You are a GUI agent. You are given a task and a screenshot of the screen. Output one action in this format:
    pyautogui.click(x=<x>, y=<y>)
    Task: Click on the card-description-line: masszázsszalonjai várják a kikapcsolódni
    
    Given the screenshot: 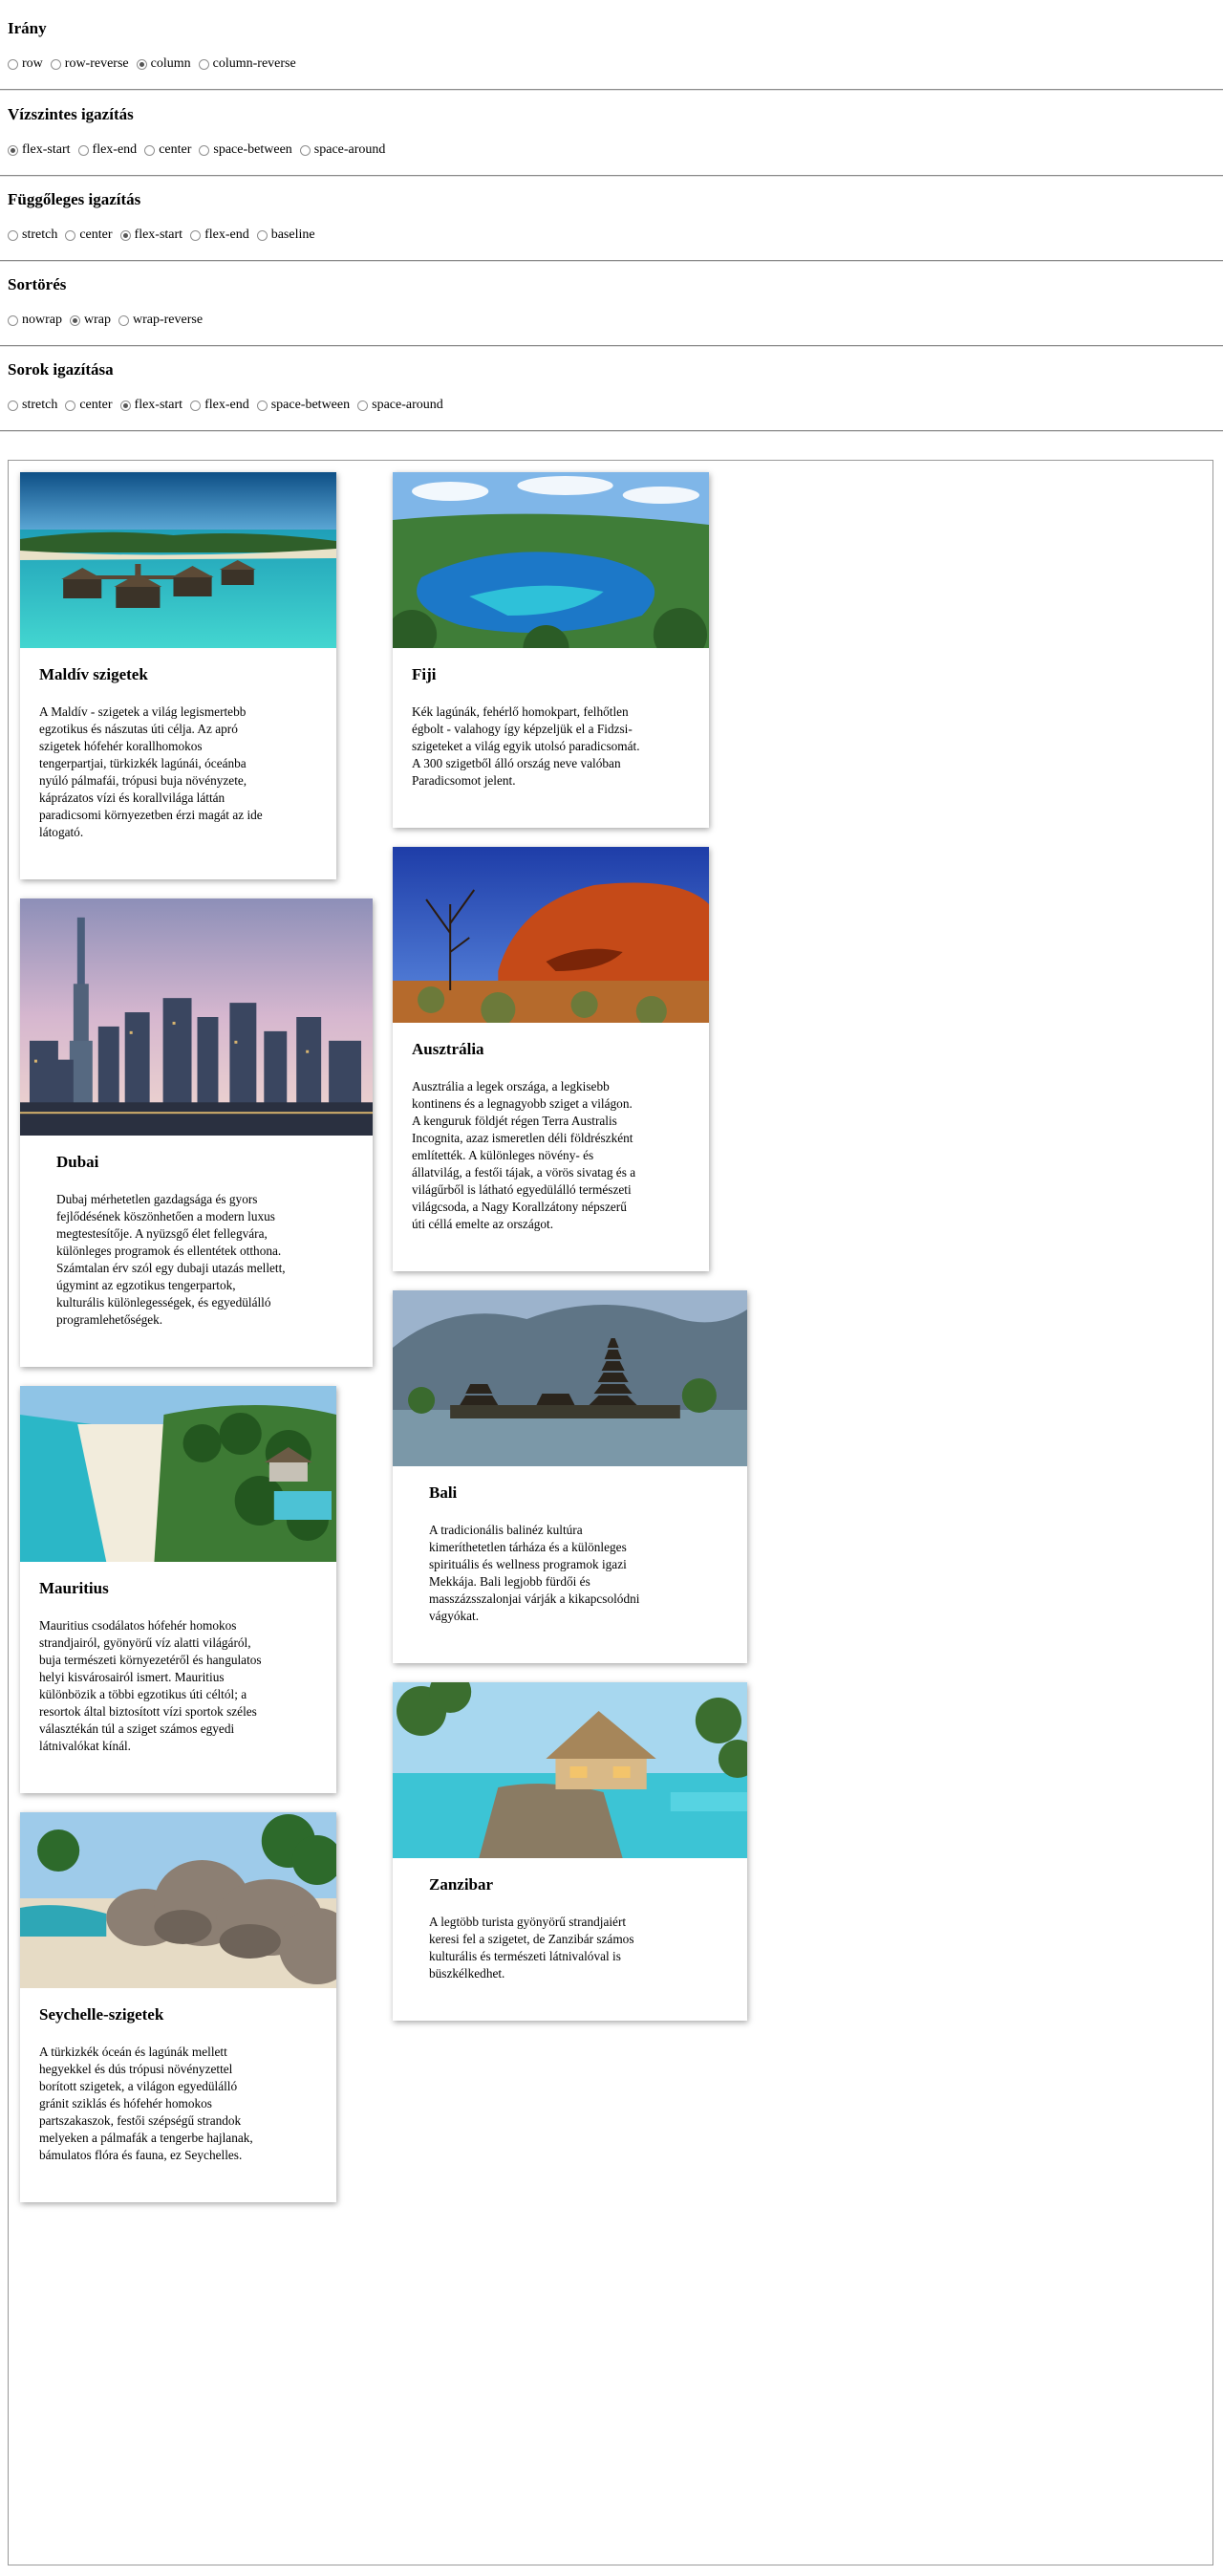 What is the action you would take?
    pyautogui.click(x=534, y=1598)
    